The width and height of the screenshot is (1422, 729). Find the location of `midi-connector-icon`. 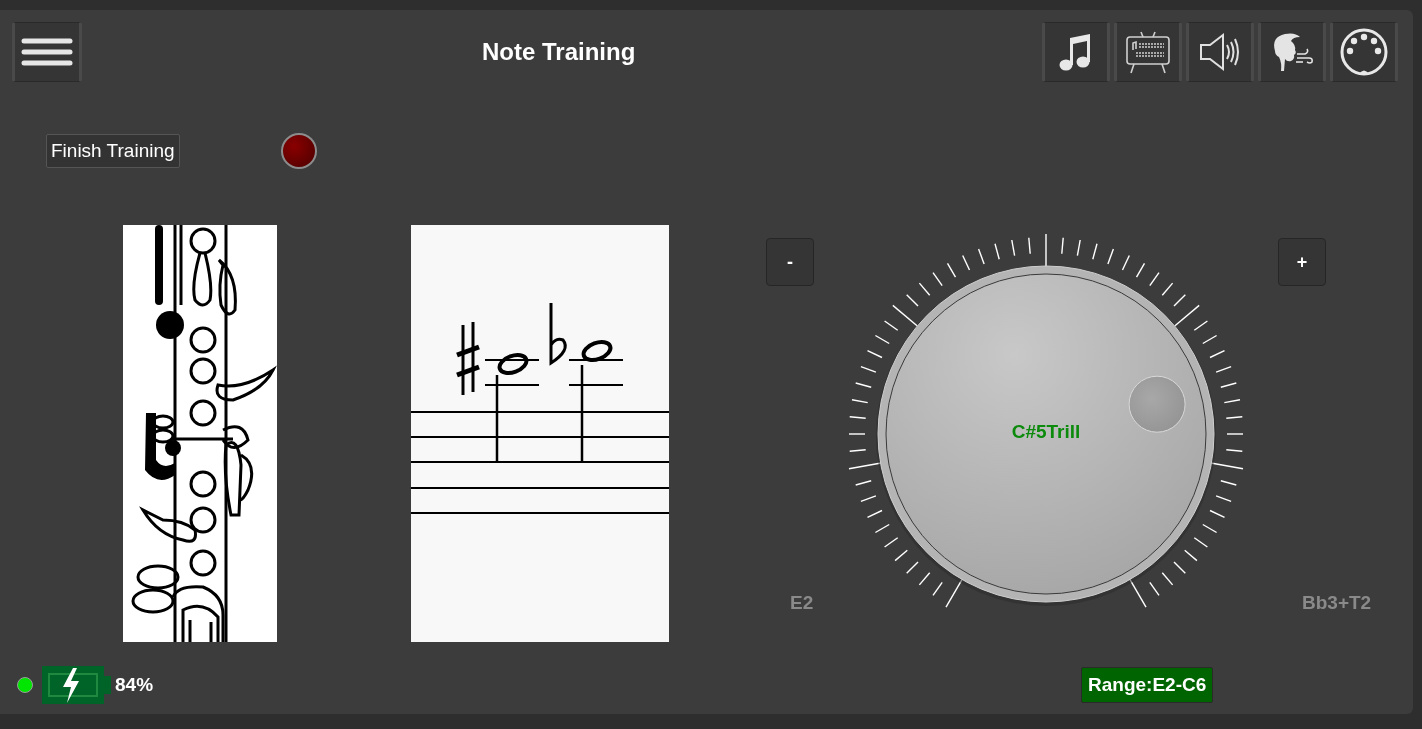

midi-connector-icon is located at coordinates (1364, 52).